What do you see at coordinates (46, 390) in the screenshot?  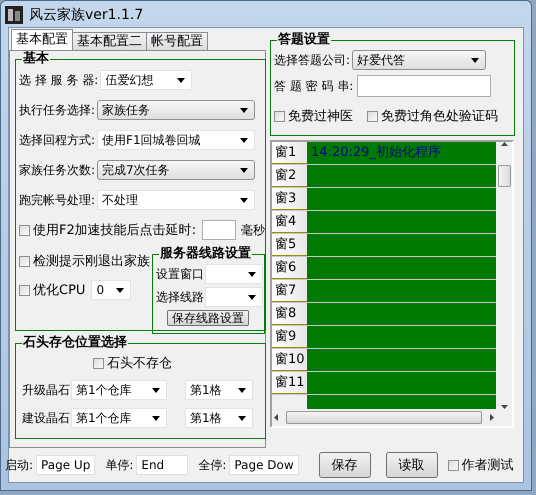 I see `field-label: 升级晶石` at bounding box center [46, 390].